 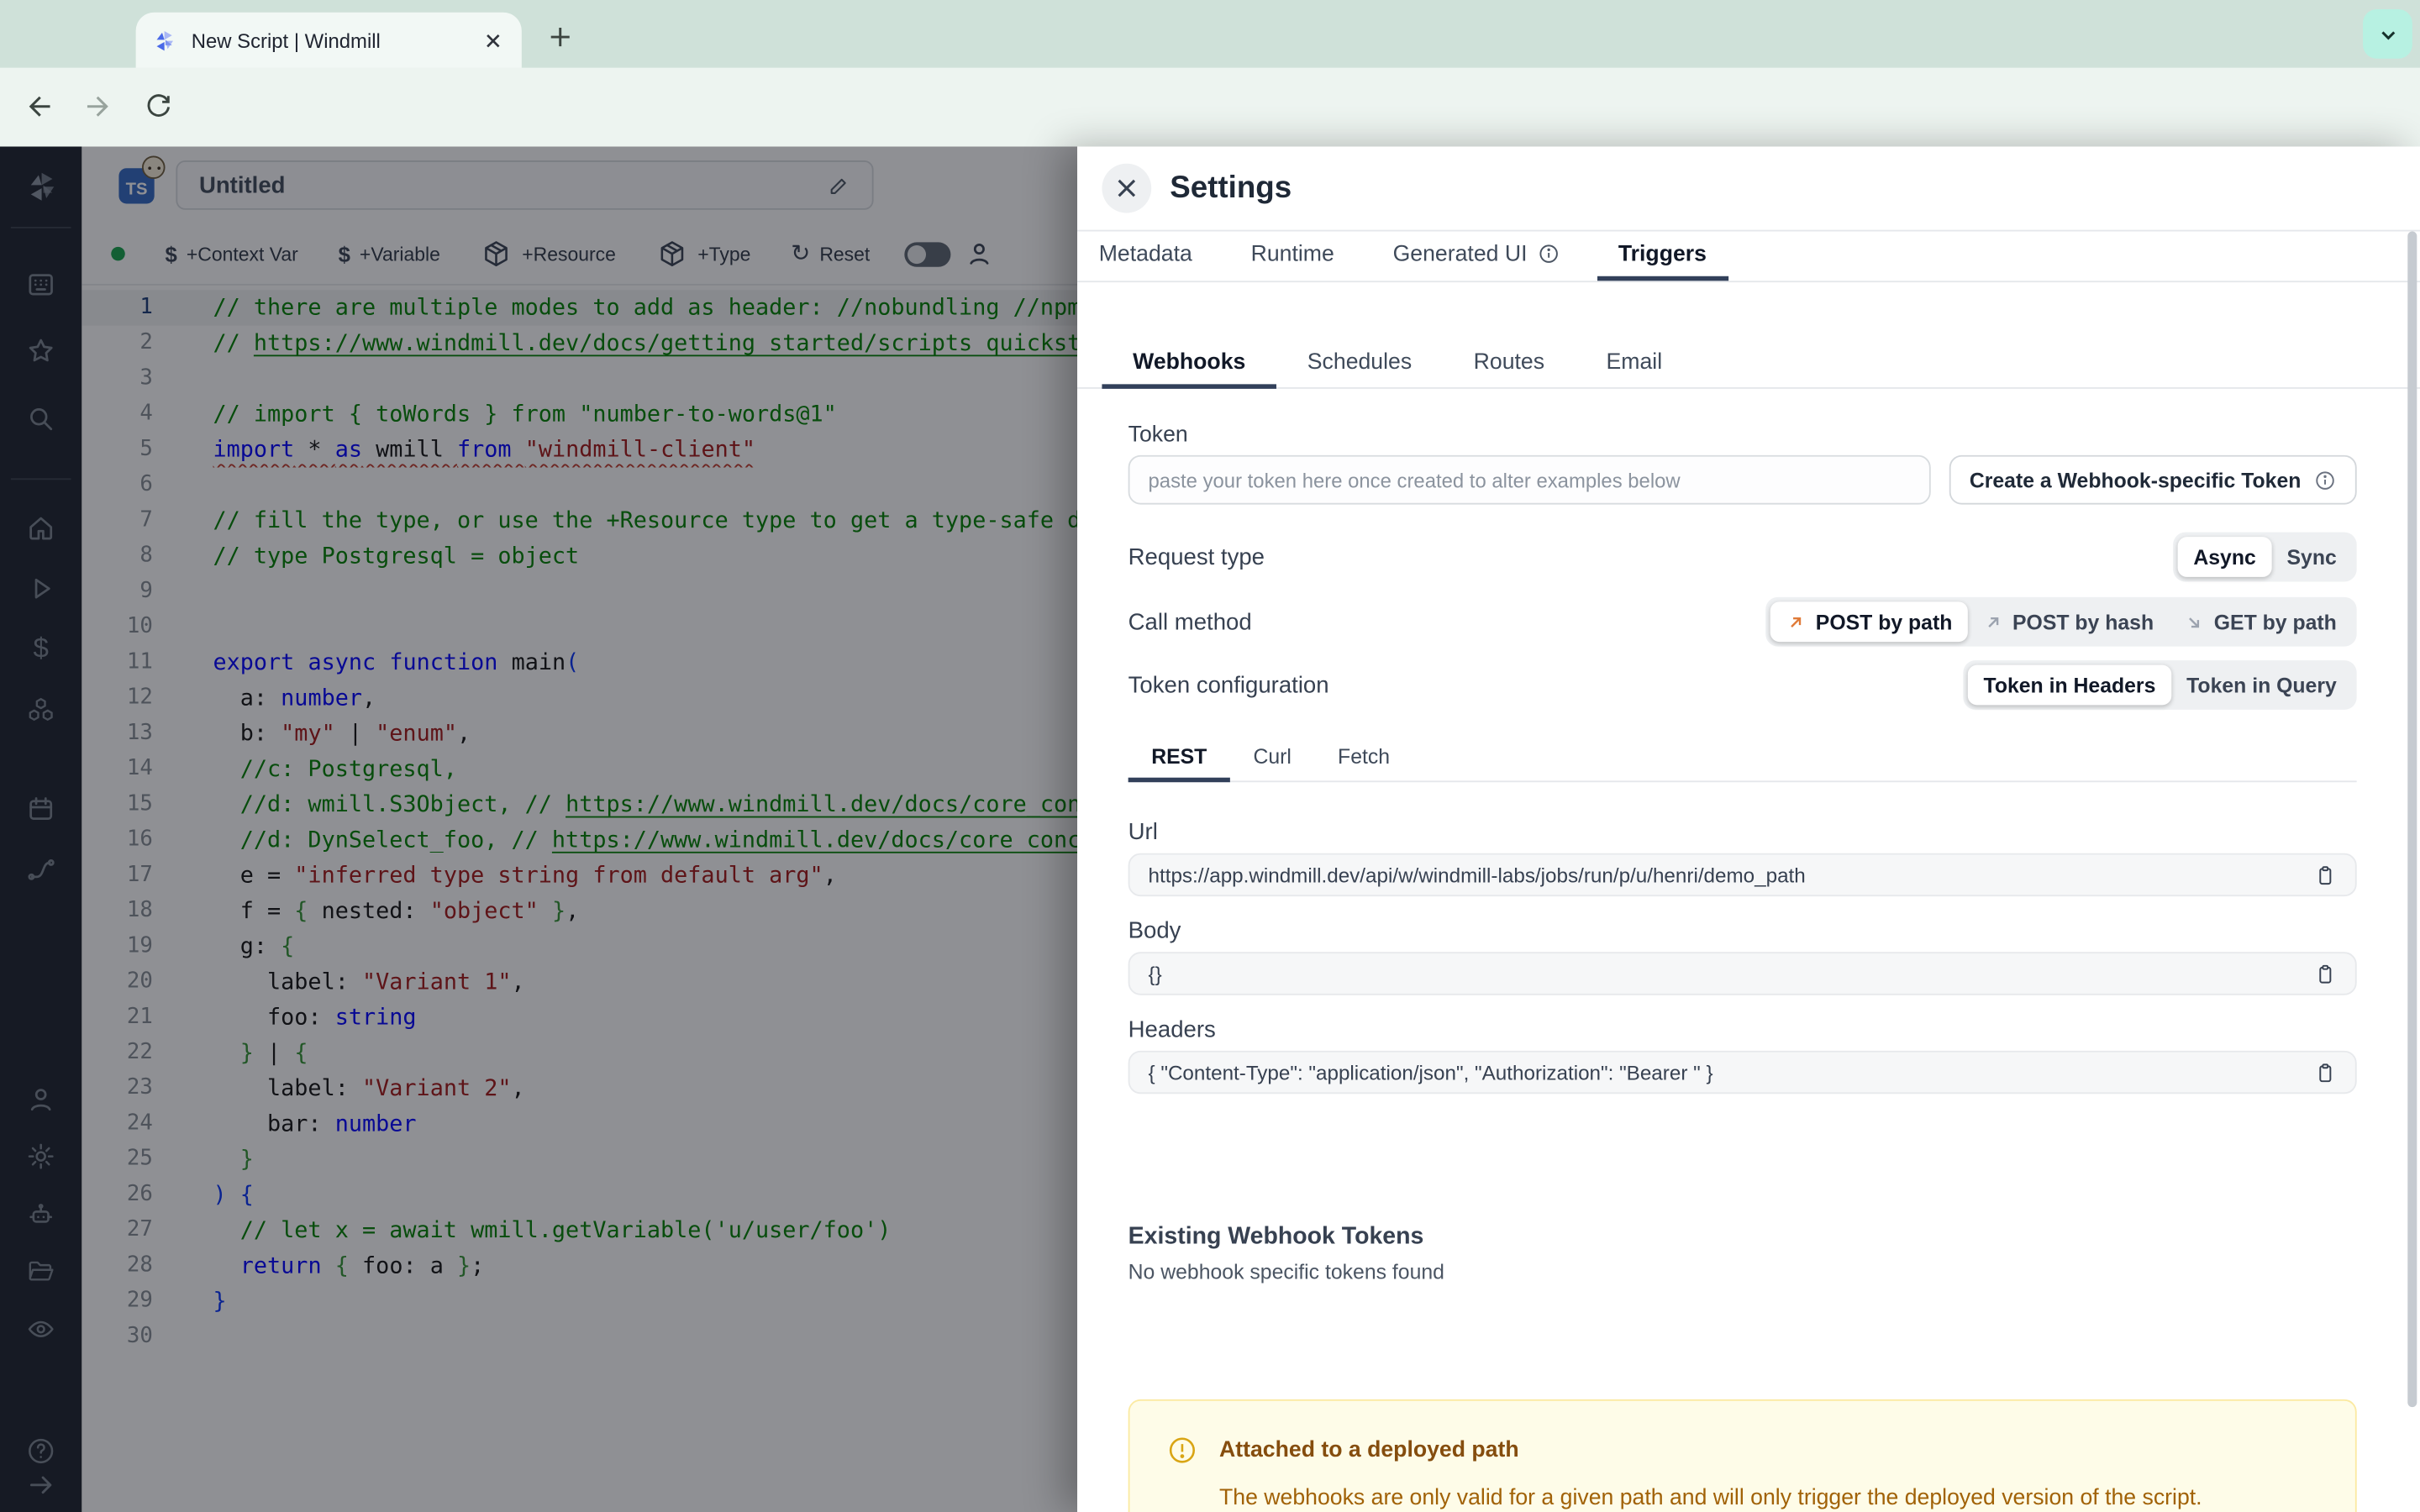 What do you see at coordinates (1145, 256) in the screenshot?
I see `tab-metadata: Metadata` at bounding box center [1145, 256].